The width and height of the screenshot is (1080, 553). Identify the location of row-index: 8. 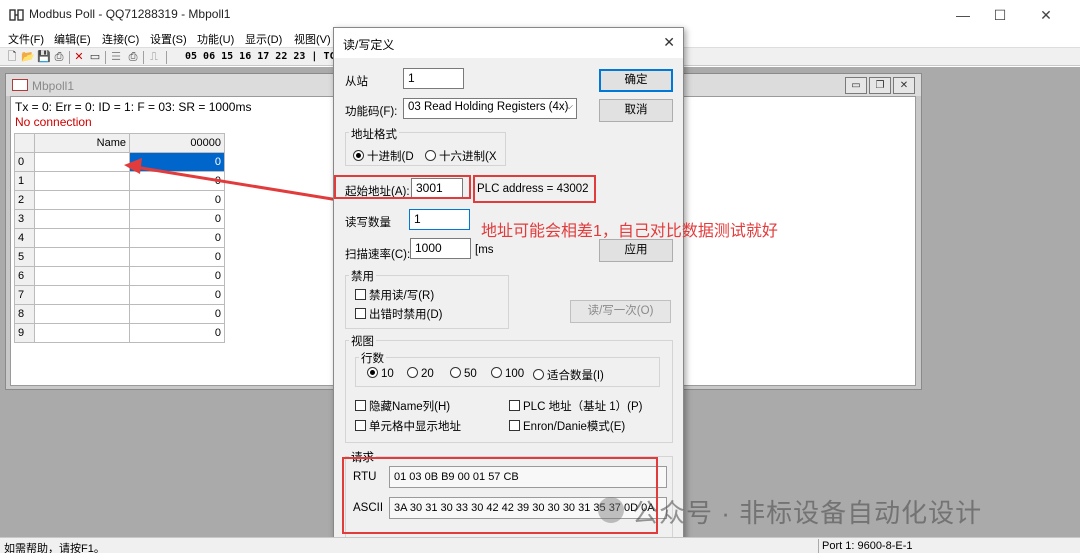
(24, 314).